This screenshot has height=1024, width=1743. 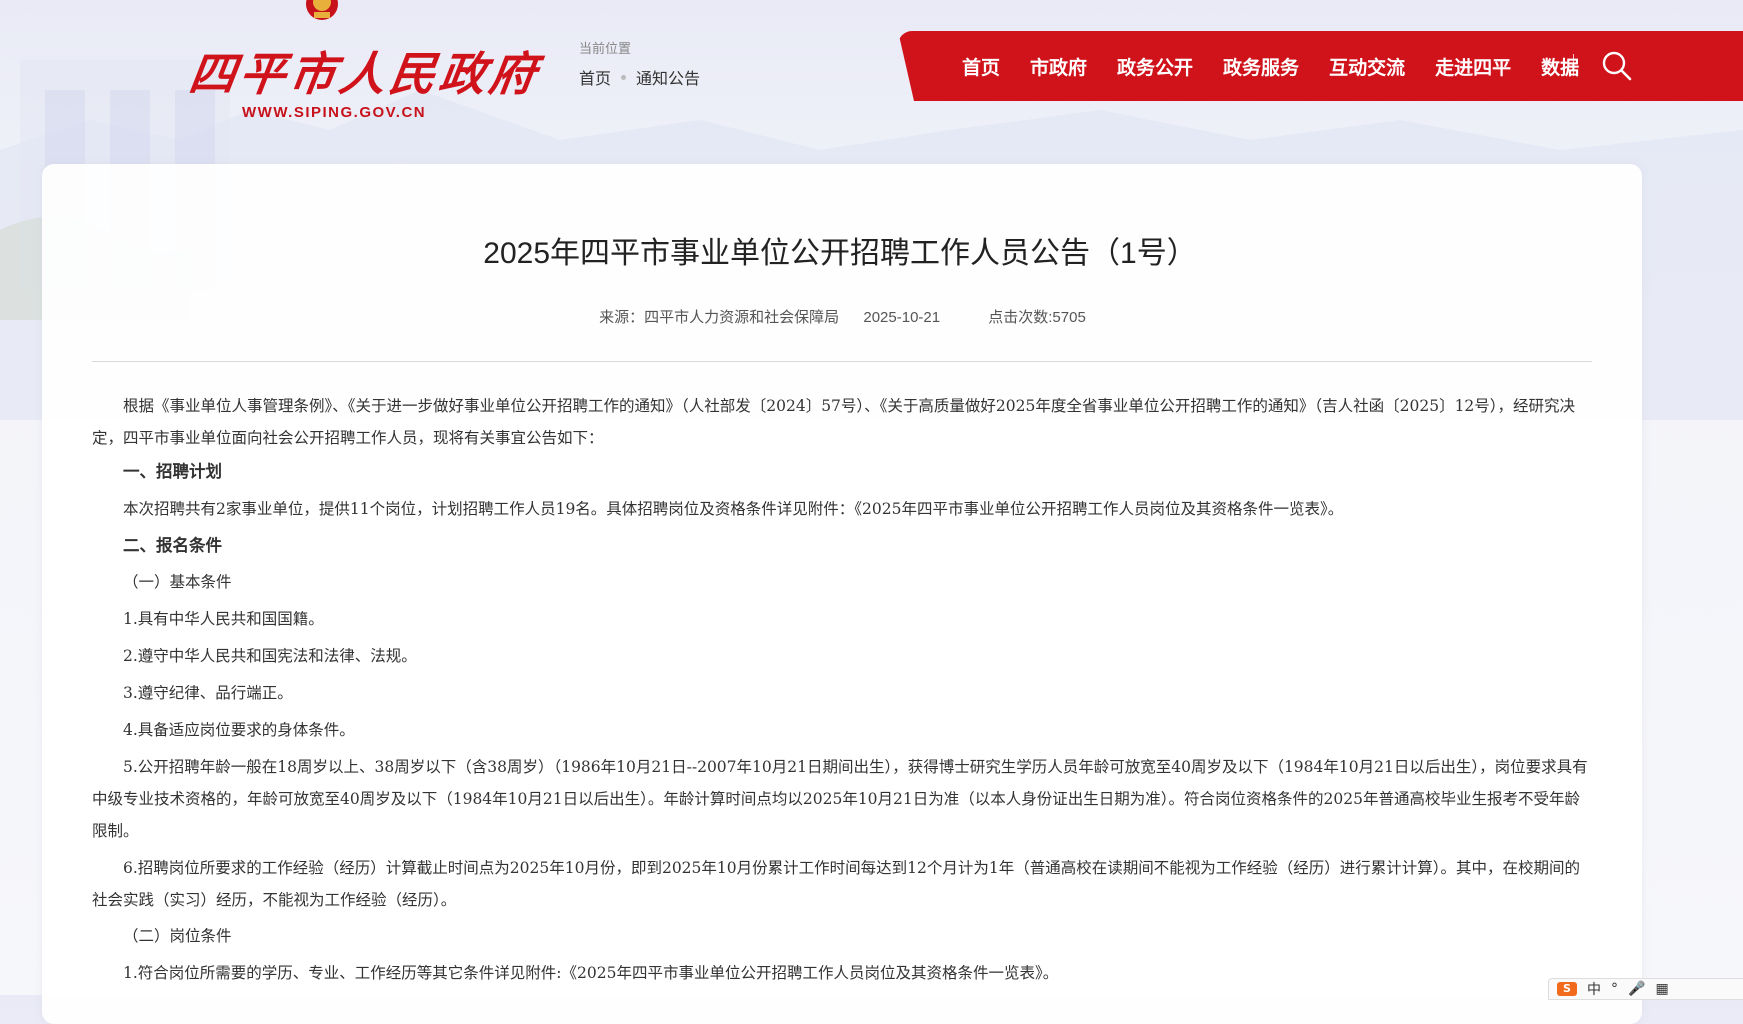 I want to click on section-heading-plan: 一、招聘计划, so click(x=172, y=472).